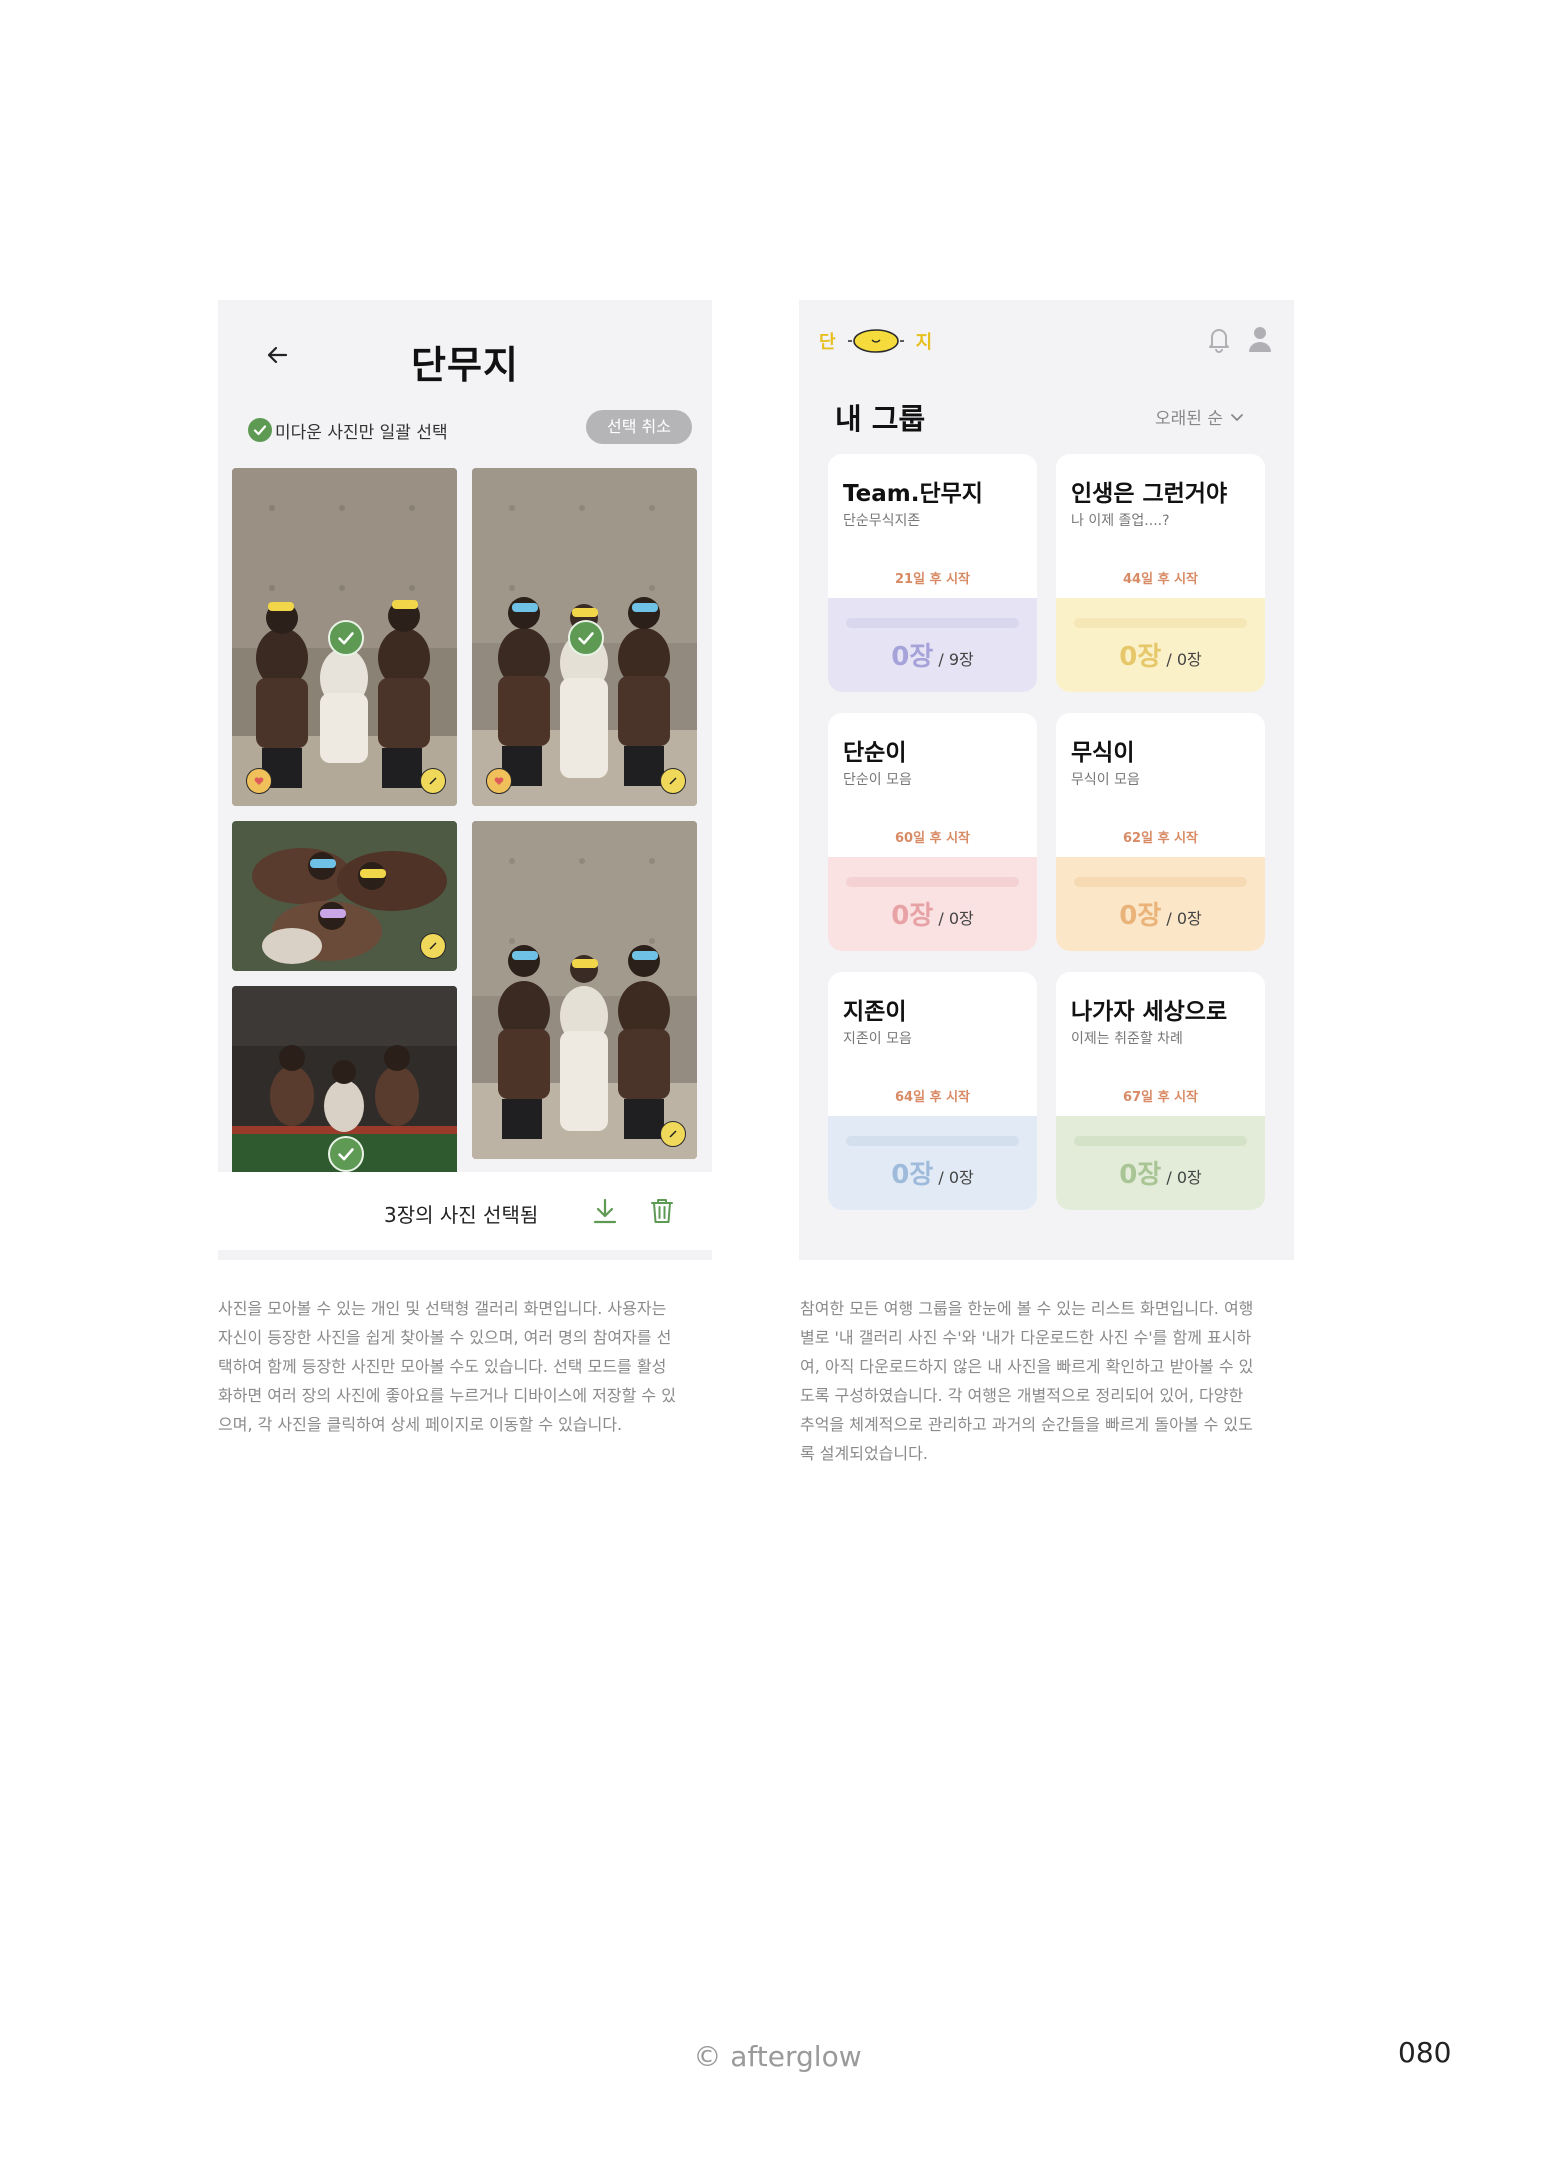 The width and height of the screenshot is (1555, 2175). I want to click on group-subtitle: 단순이 모음, so click(877, 780).